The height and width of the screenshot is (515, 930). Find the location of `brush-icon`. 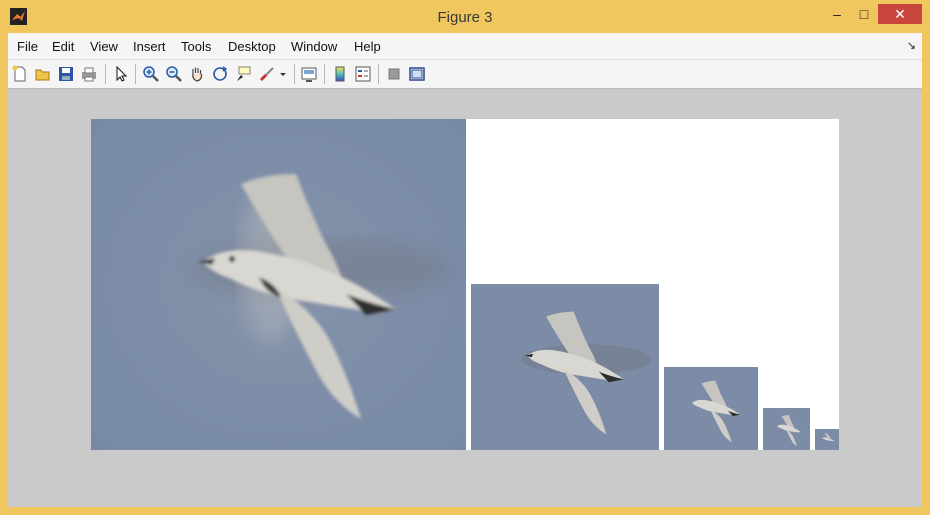

brush-icon is located at coordinates (267, 74).